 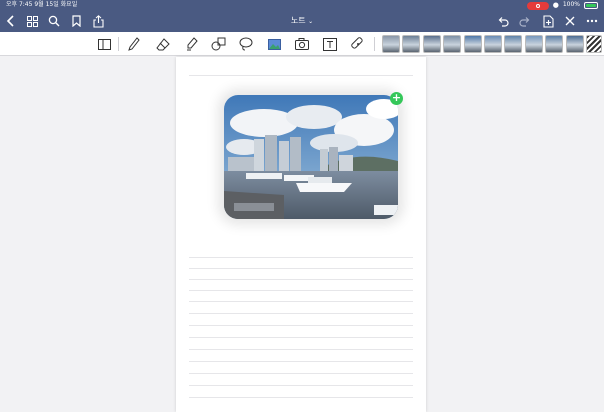 I want to click on highlighter-tool, so click(x=191, y=44).